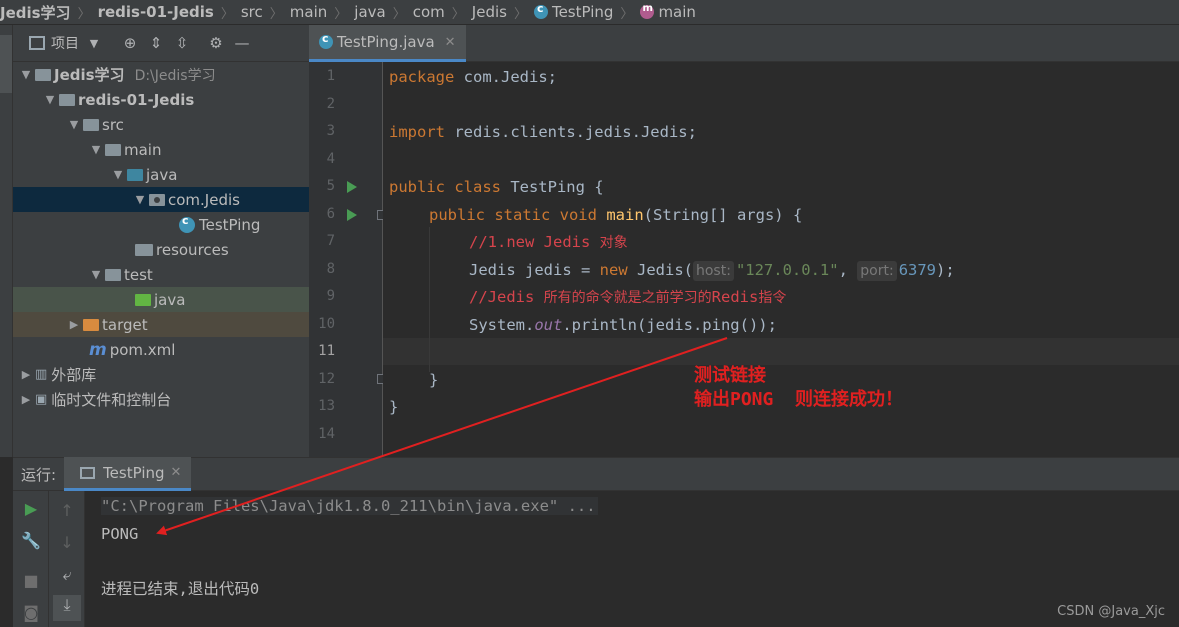 This screenshot has height=627, width=1179. What do you see at coordinates (429, 12) in the screenshot?
I see `breadcrumb-item-com: com` at bounding box center [429, 12].